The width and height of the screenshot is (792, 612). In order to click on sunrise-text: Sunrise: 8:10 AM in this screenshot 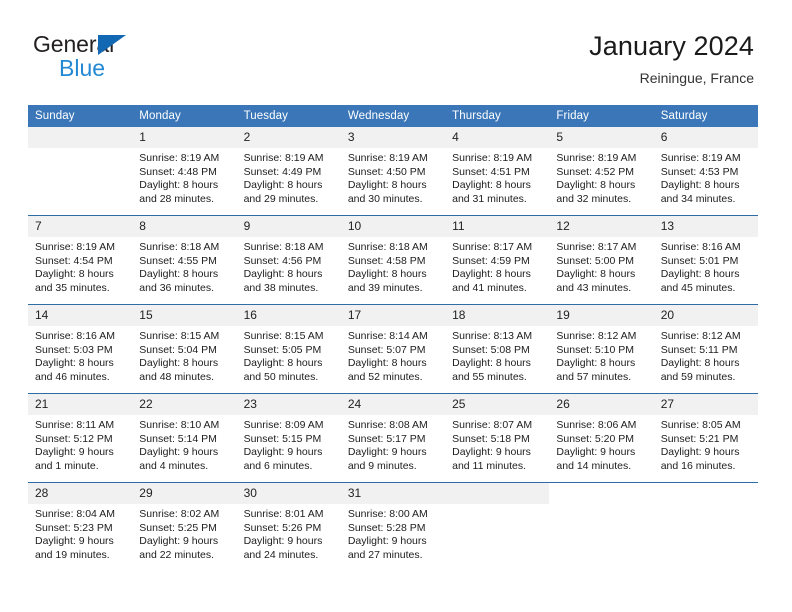, I will do `click(179, 425)`.